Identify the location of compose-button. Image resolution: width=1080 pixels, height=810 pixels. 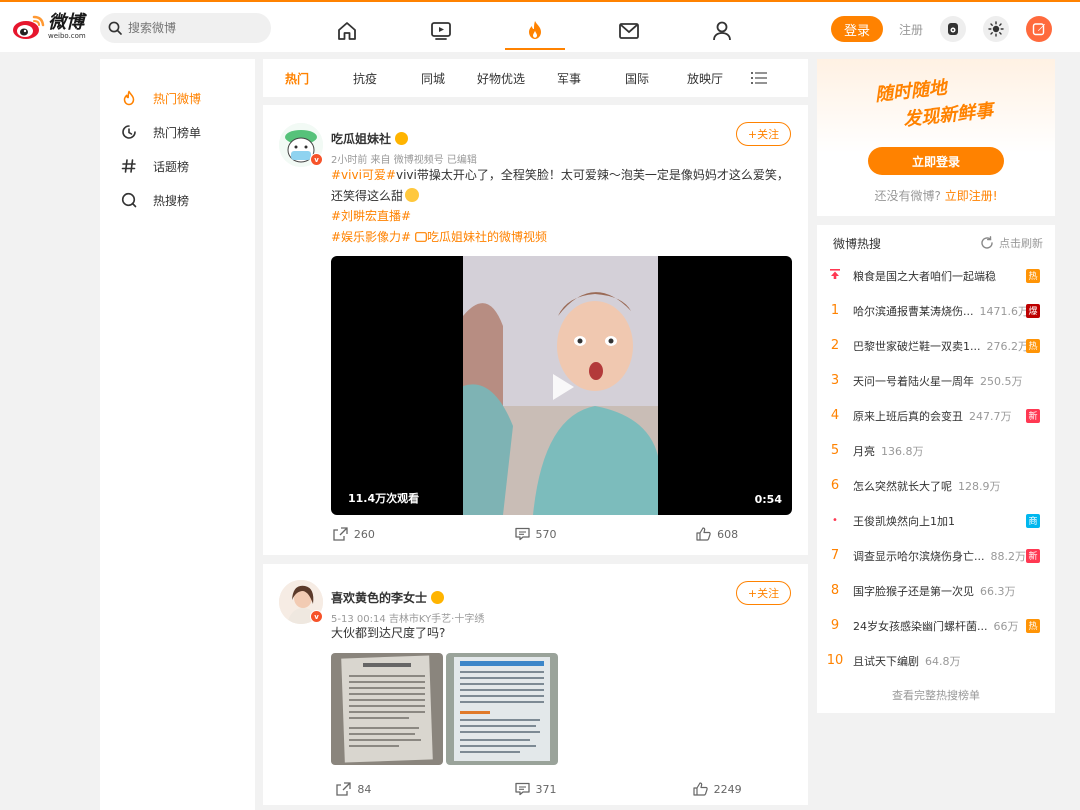
(1039, 29).